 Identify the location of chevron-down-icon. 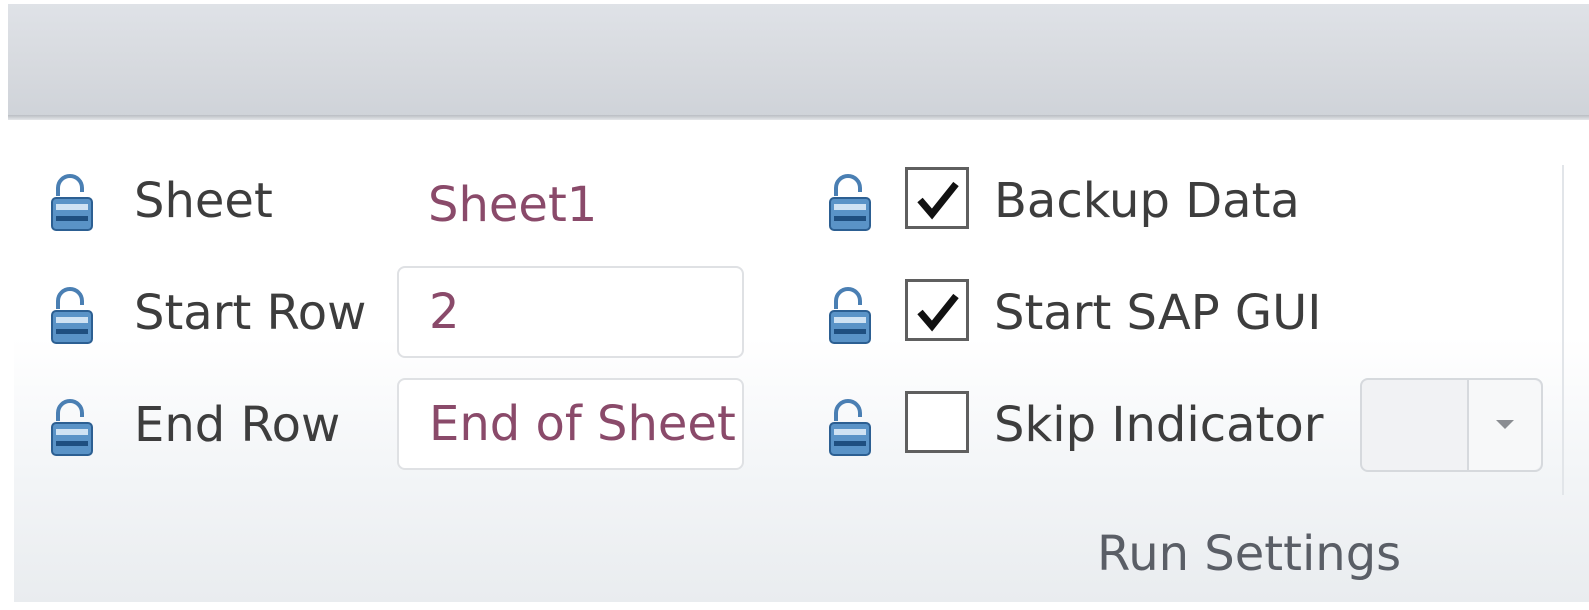
(1505, 424).